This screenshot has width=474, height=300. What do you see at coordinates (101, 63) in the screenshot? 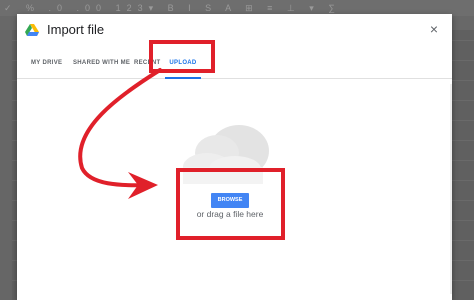
I see `tab-shared-with-me: Shared with me` at bounding box center [101, 63].